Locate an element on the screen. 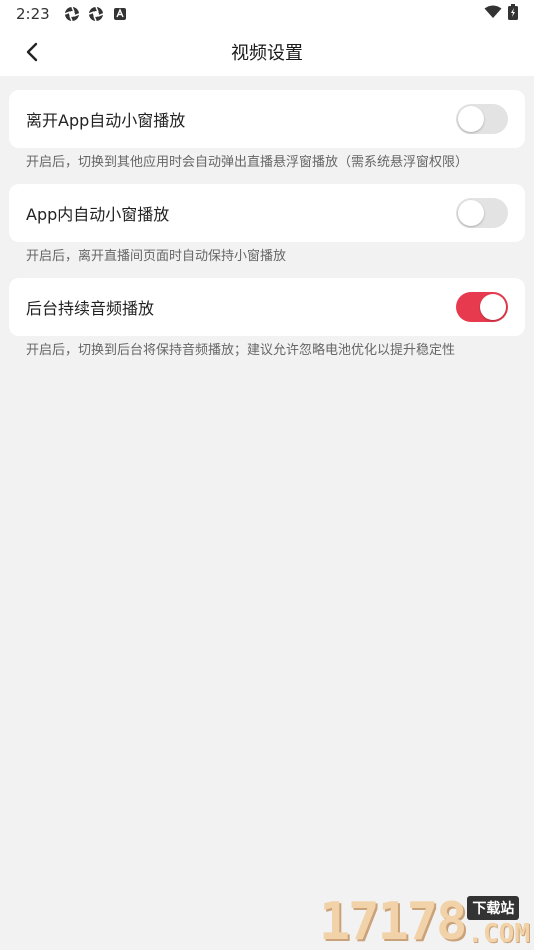  watermark-side: 下载站 .COM is located at coordinates (498, 922).